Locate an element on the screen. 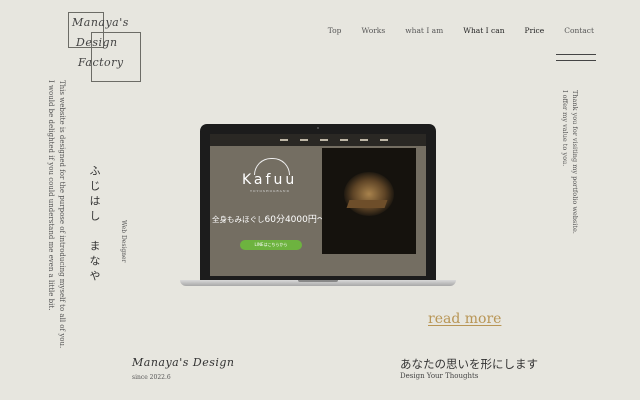  footer-logo: Manaya's Design is located at coordinates (183, 362).